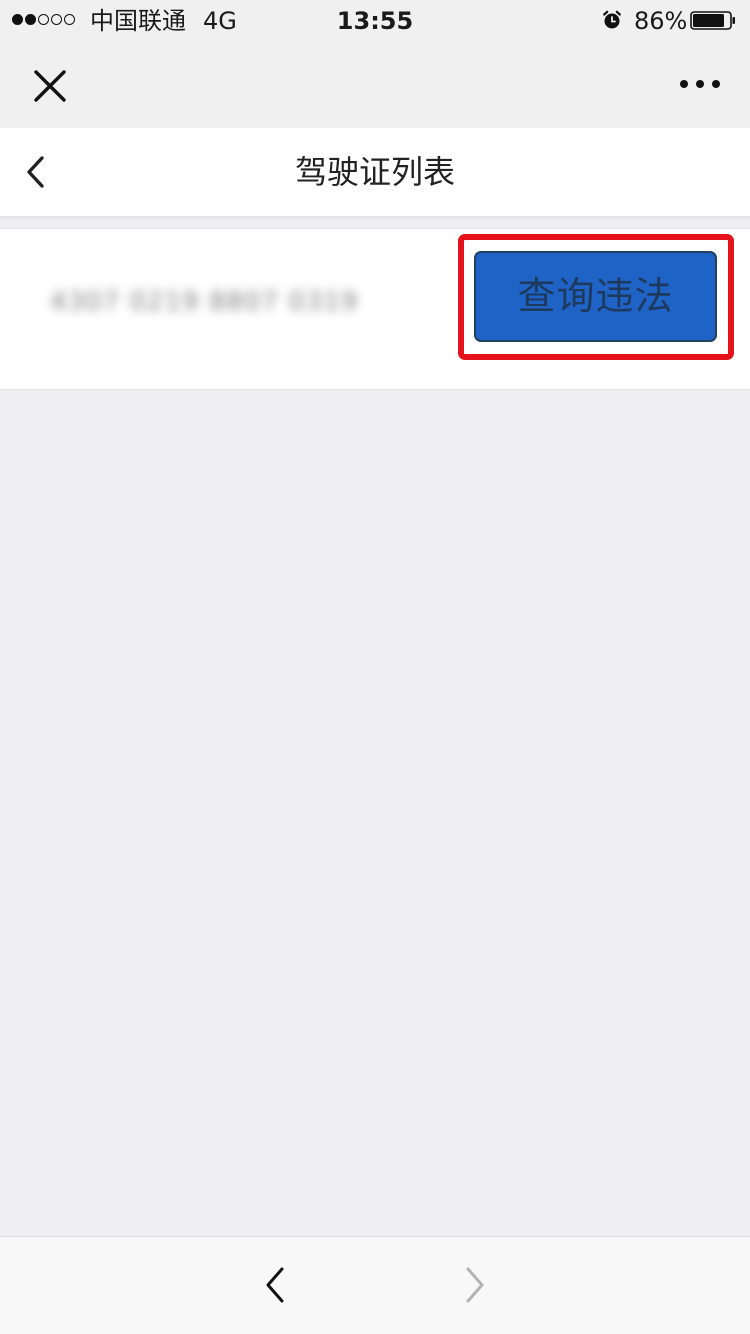 This screenshot has width=750, height=1334. I want to click on license-list-item: 4307 0219 8807 0319 查询违法, so click(375, 309).